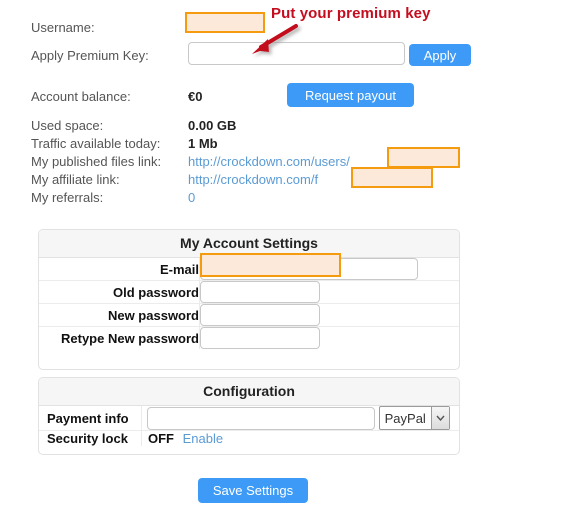 This screenshot has height=510, width=571. I want to click on table-row: Retype New password, so click(249, 337).